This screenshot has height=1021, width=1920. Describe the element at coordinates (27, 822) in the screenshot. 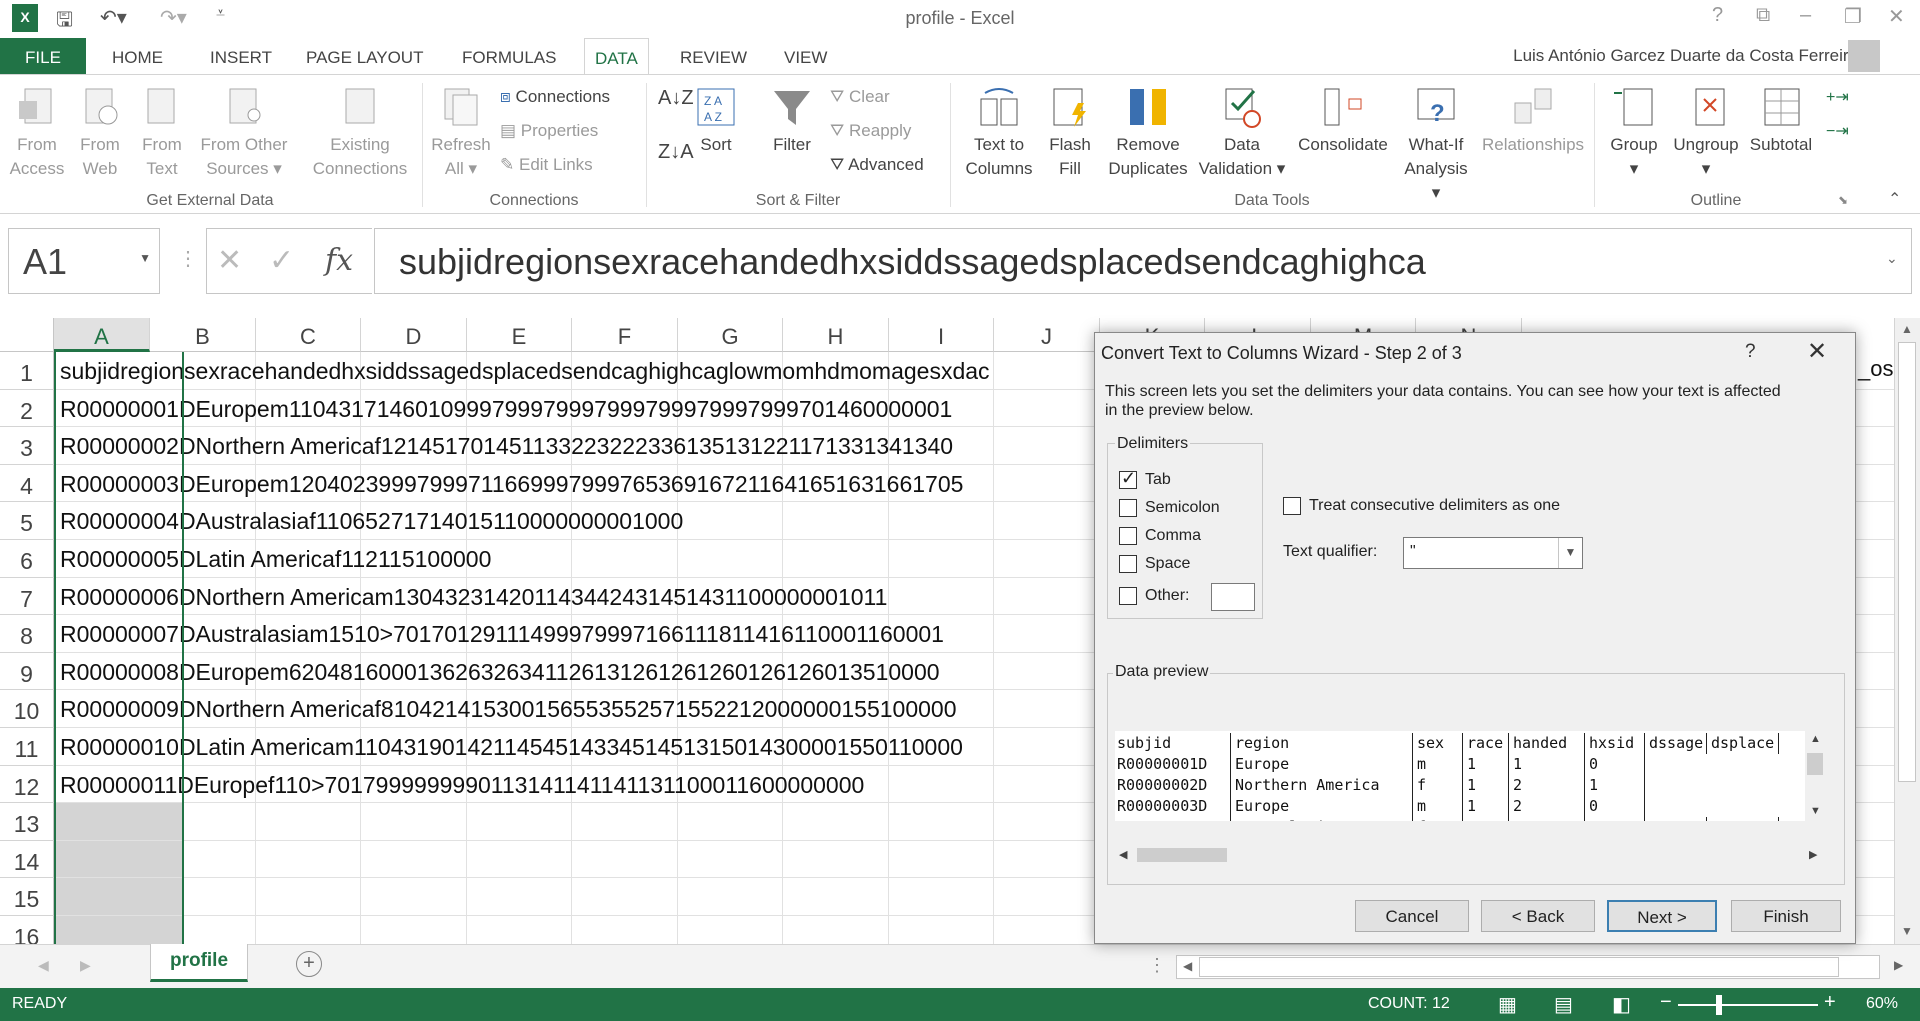

I see `row-header-13: 13` at that location.